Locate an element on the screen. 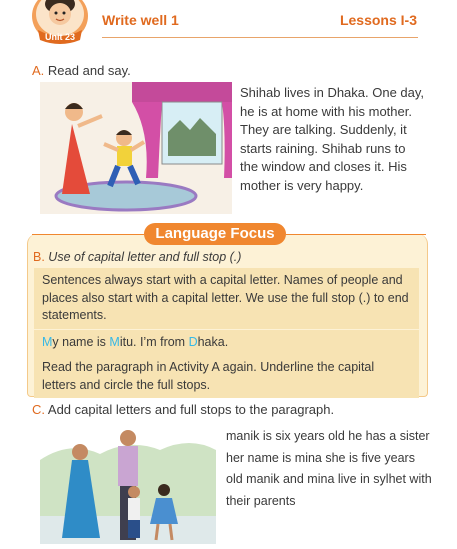 The image size is (457, 549). panel-top-rule-right is located at coordinates (356, 234).